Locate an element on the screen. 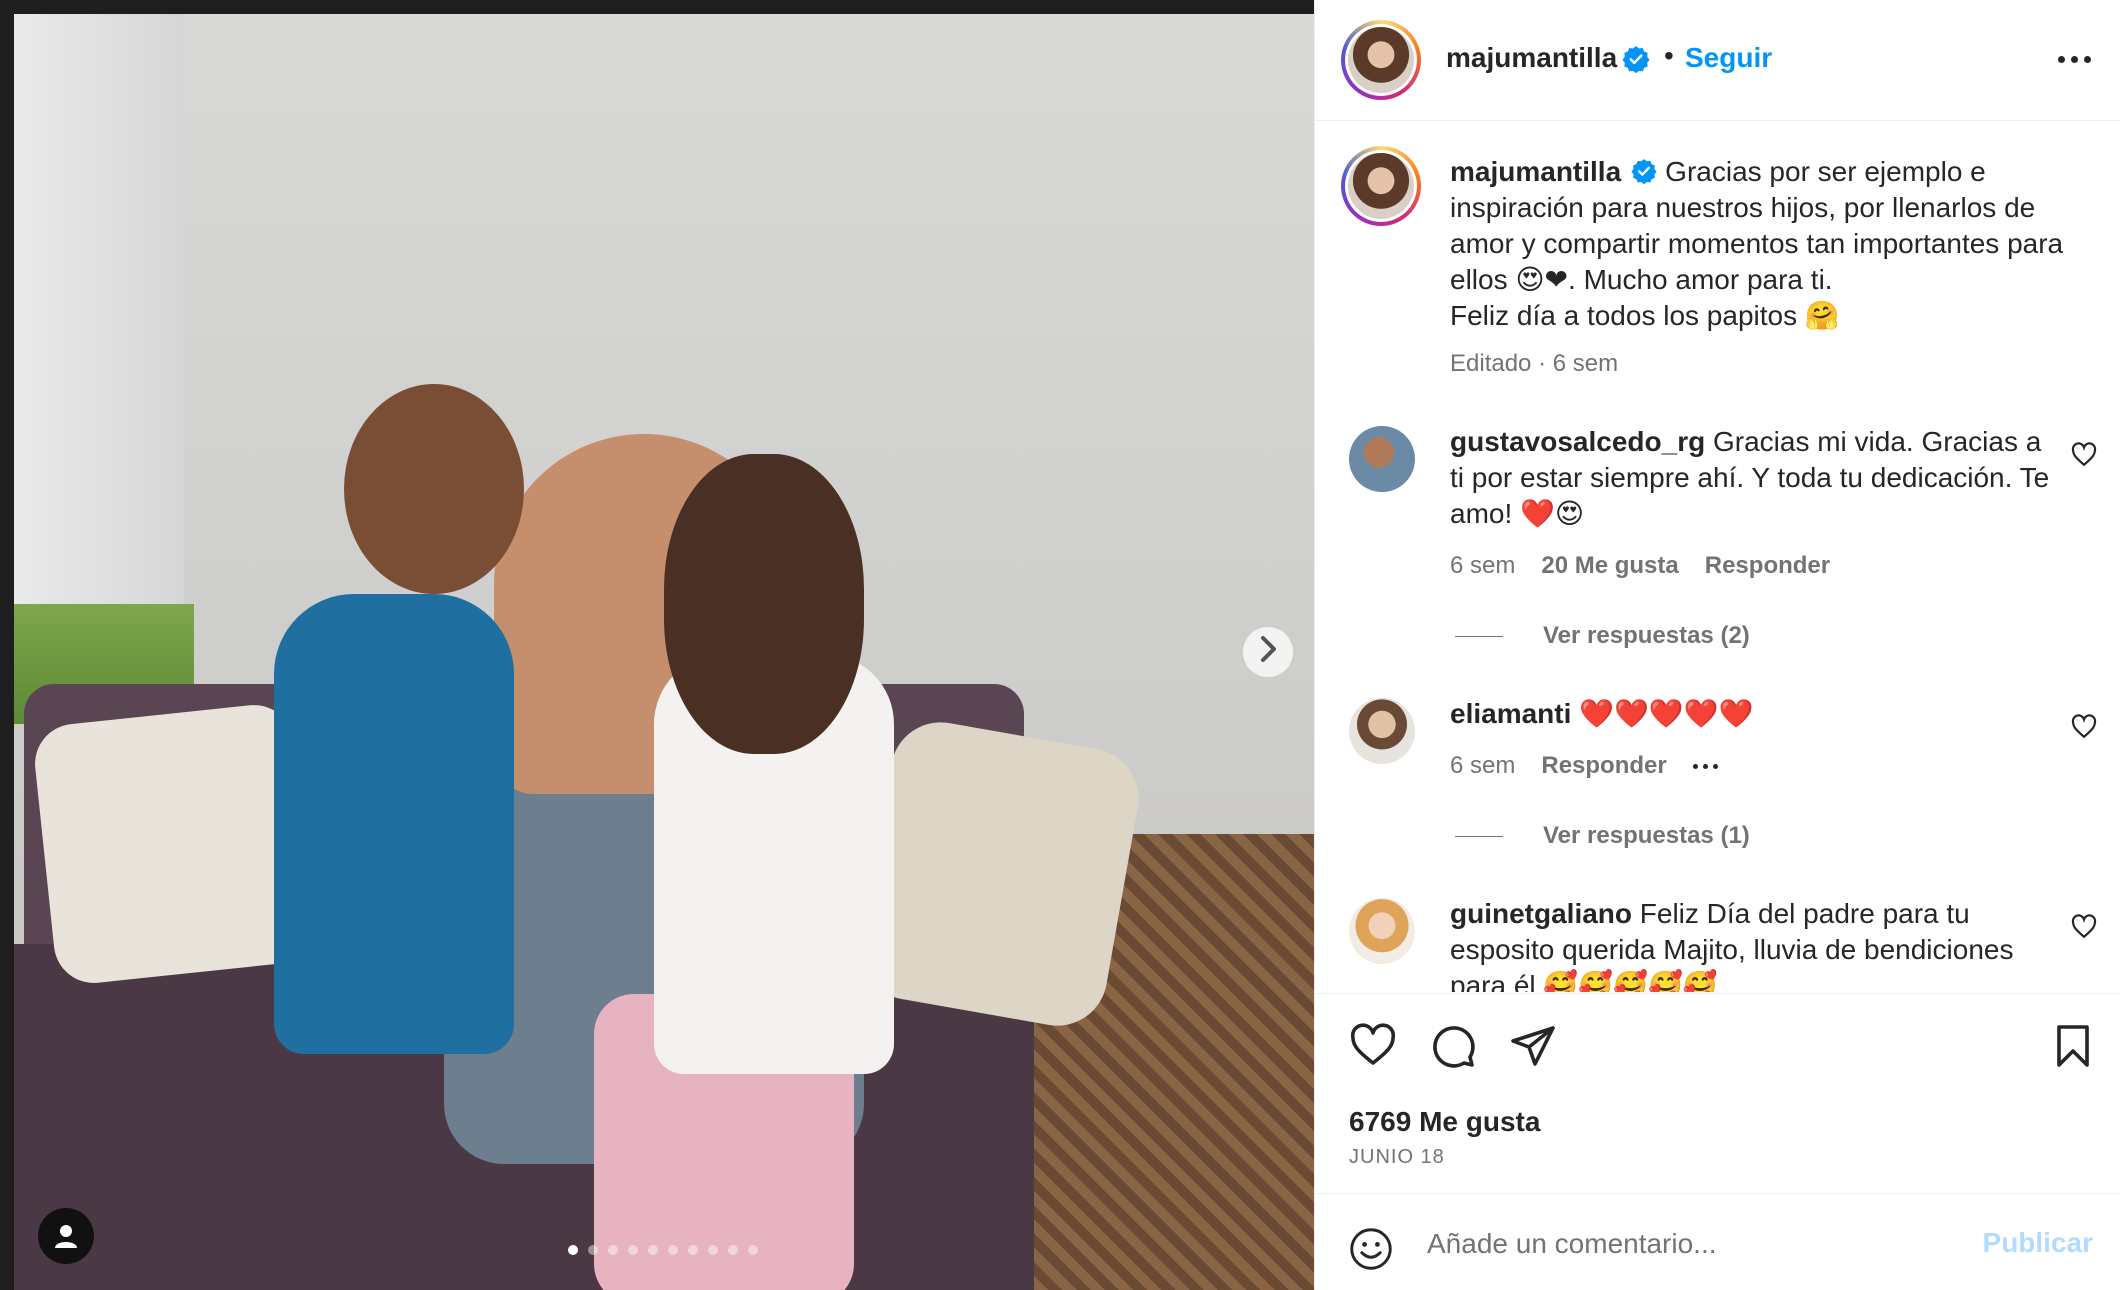 The height and width of the screenshot is (1290, 2120). comment-text: ❤️❤️❤️❤️❤️ is located at coordinates (1666, 713).